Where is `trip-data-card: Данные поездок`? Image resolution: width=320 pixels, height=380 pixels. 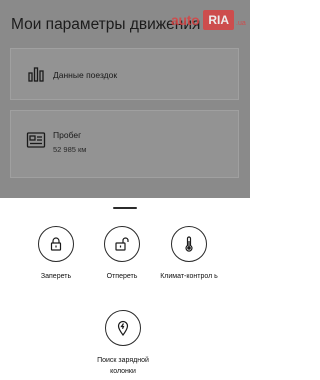 trip-data-card: Данные поездок is located at coordinates (124, 74).